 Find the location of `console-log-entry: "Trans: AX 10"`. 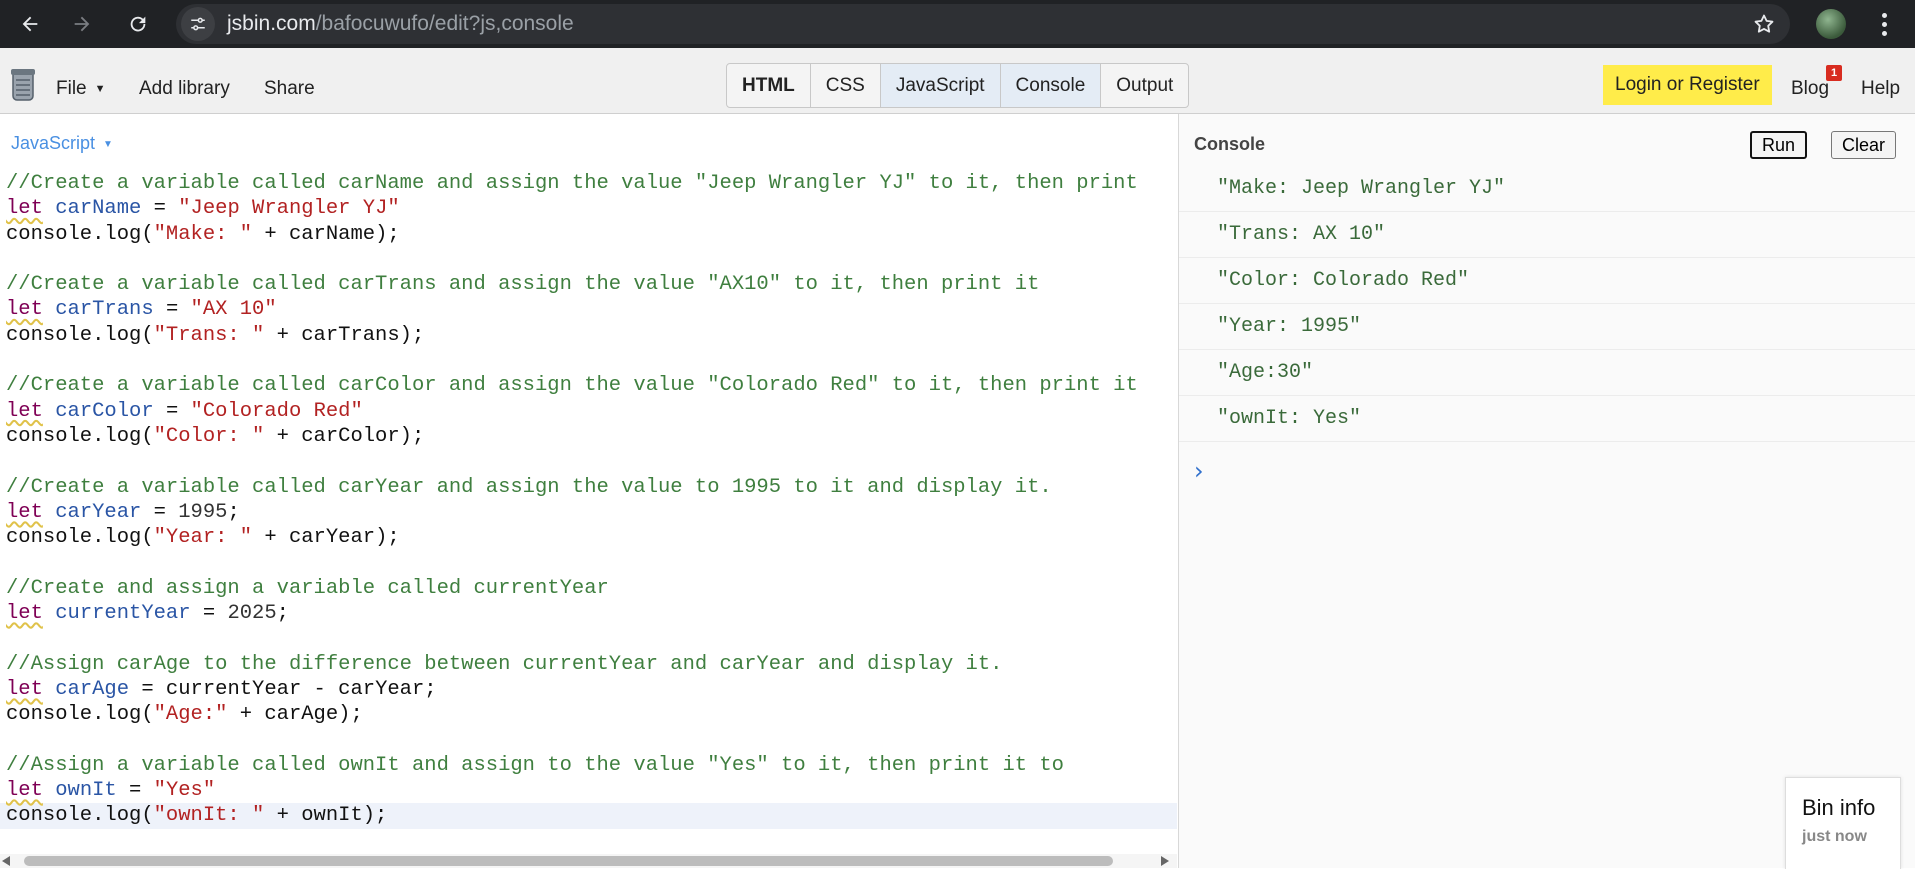

console-log-entry: "Trans: AX 10" is located at coordinates (1547, 235).